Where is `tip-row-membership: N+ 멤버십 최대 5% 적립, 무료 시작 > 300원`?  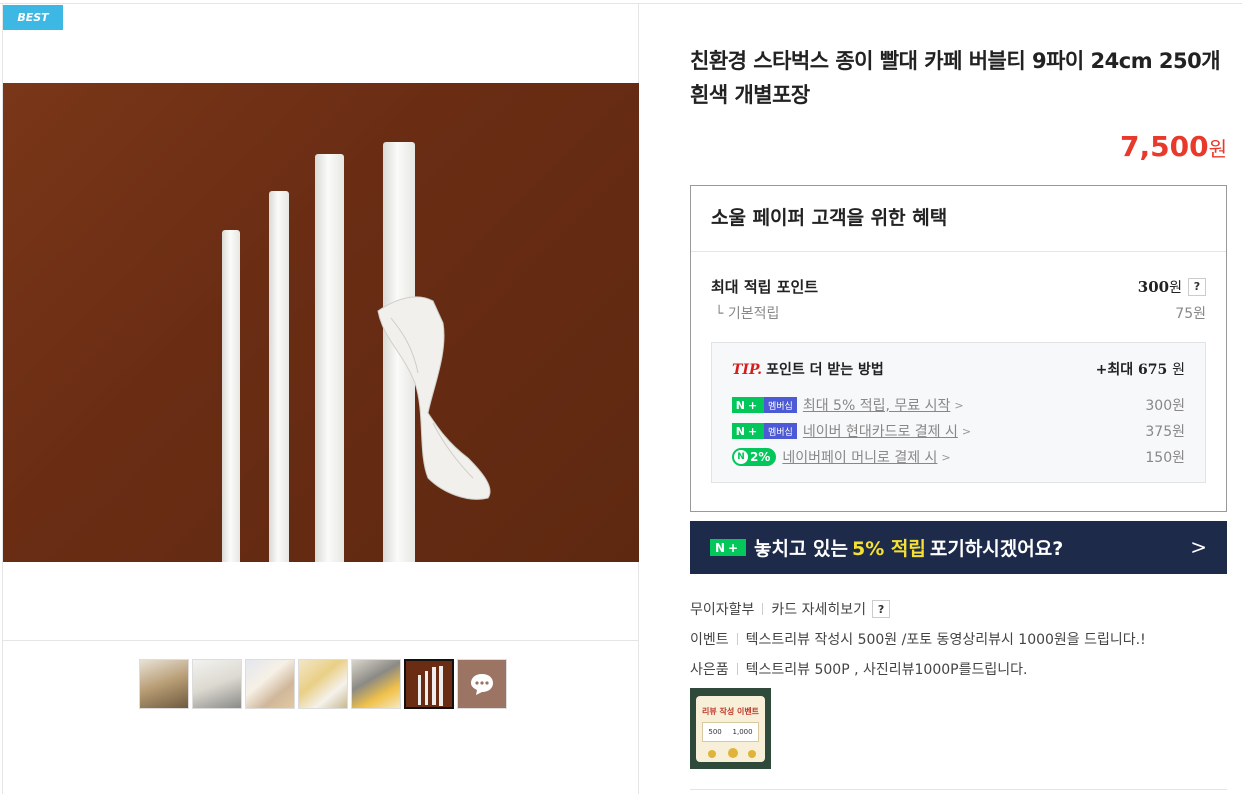 tip-row-membership: N+ 멤버십 최대 5% 적립, 무료 시작 > 300원 is located at coordinates (958, 405).